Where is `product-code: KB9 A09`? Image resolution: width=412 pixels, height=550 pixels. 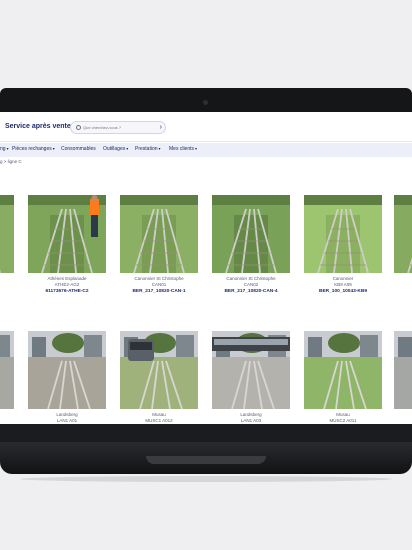
product-code: KB9 A09 is located at coordinates (343, 284).